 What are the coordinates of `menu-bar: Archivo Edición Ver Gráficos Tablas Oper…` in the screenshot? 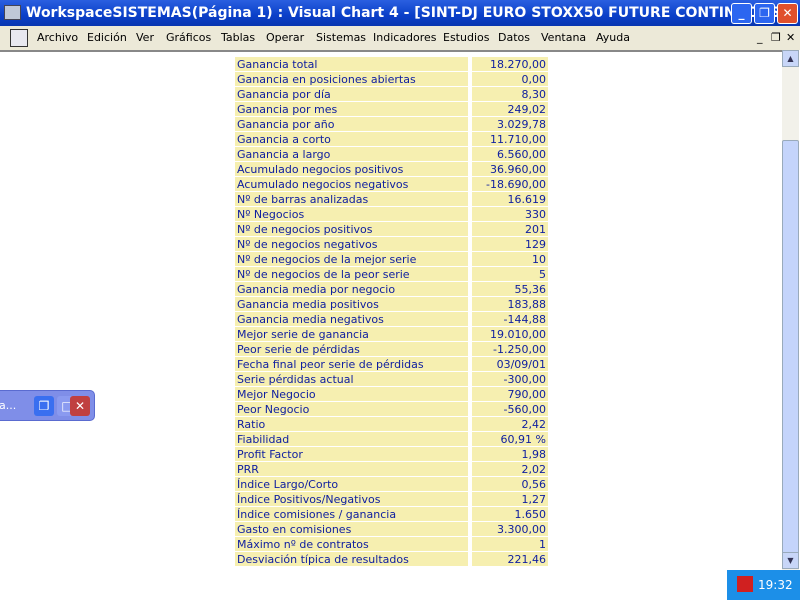 It's located at (400, 38).